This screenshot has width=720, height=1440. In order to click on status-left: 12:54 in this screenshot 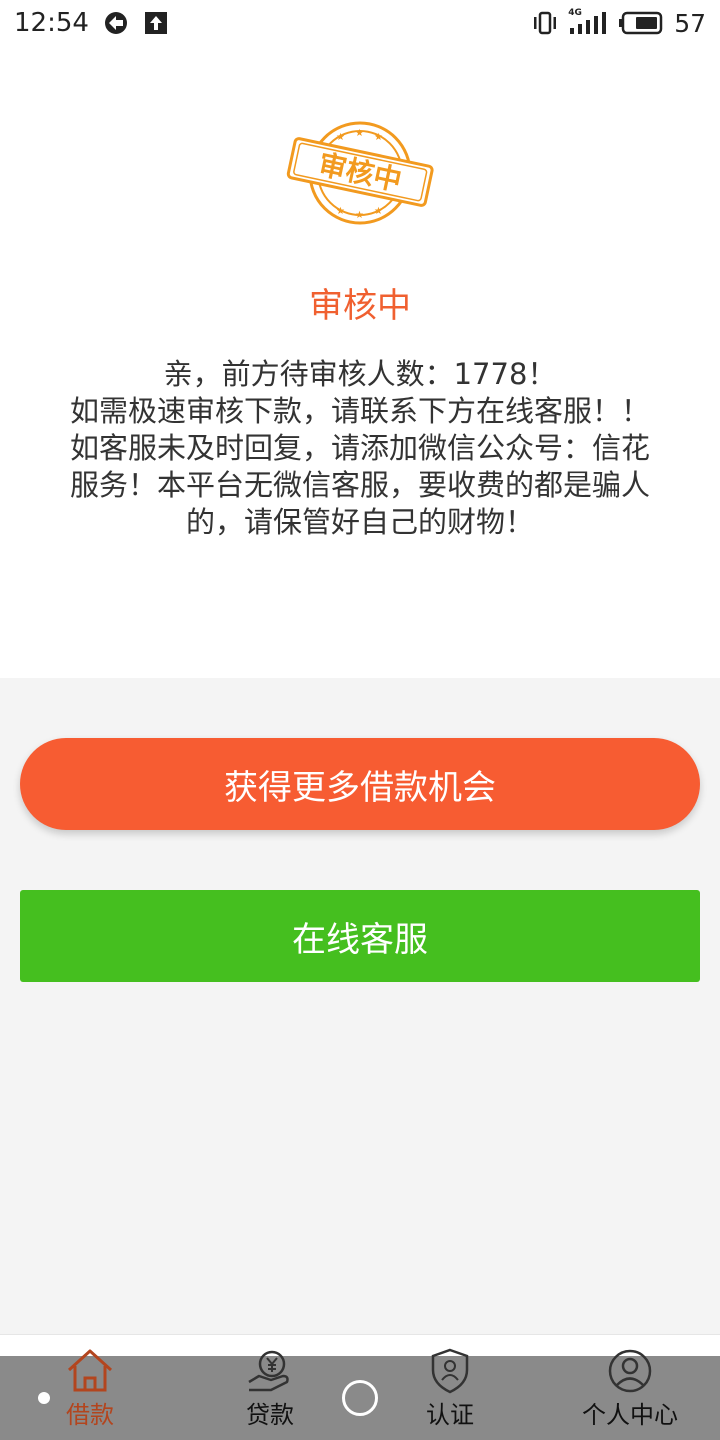, I will do `click(91, 23)`.